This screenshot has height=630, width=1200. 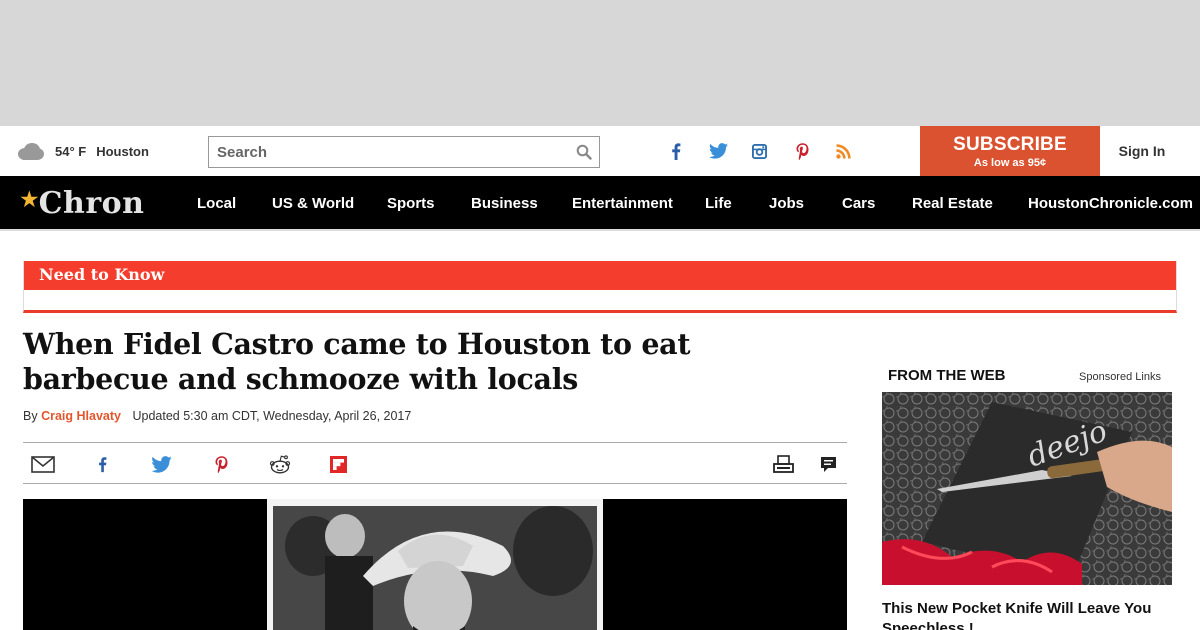 What do you see at coordinates (435, 568) in the screenshot?
I see `castro-photo` at bounding box center [435, 568].